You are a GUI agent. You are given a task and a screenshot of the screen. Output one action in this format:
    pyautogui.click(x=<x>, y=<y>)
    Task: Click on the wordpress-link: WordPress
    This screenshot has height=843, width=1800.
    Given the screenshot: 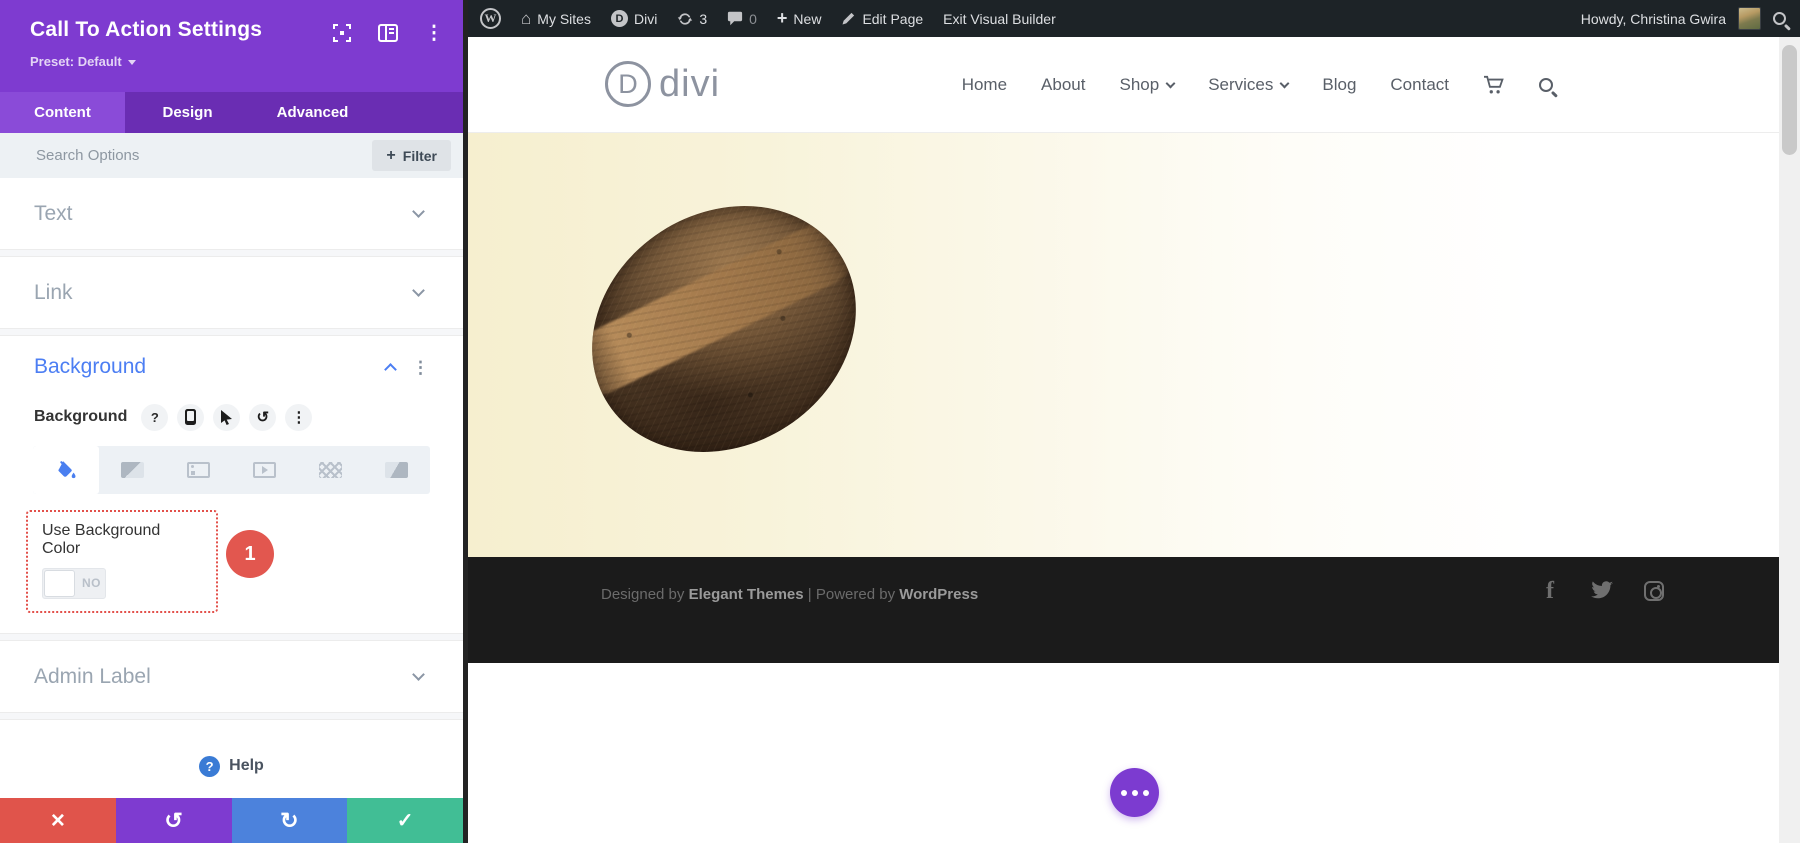 What is the action you would take?
    pyautogui.click(x=938, y=594)
    